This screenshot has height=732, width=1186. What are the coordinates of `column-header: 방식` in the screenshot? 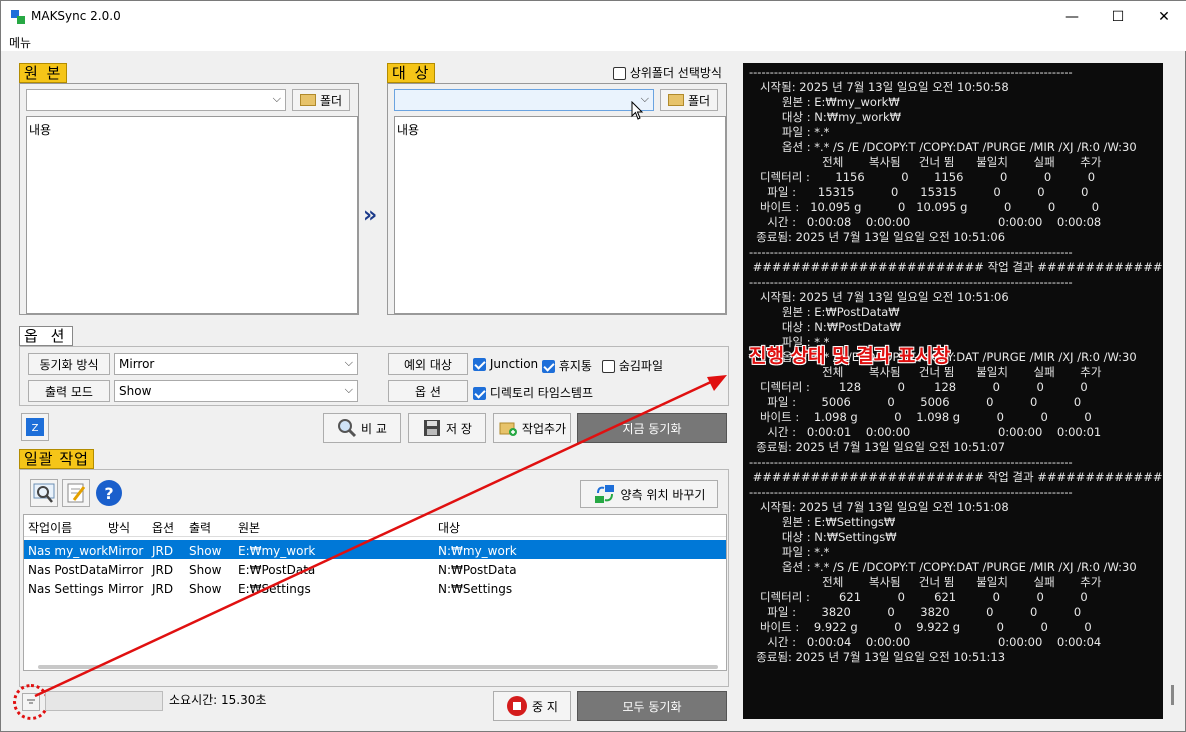 It's located at (119, 527).